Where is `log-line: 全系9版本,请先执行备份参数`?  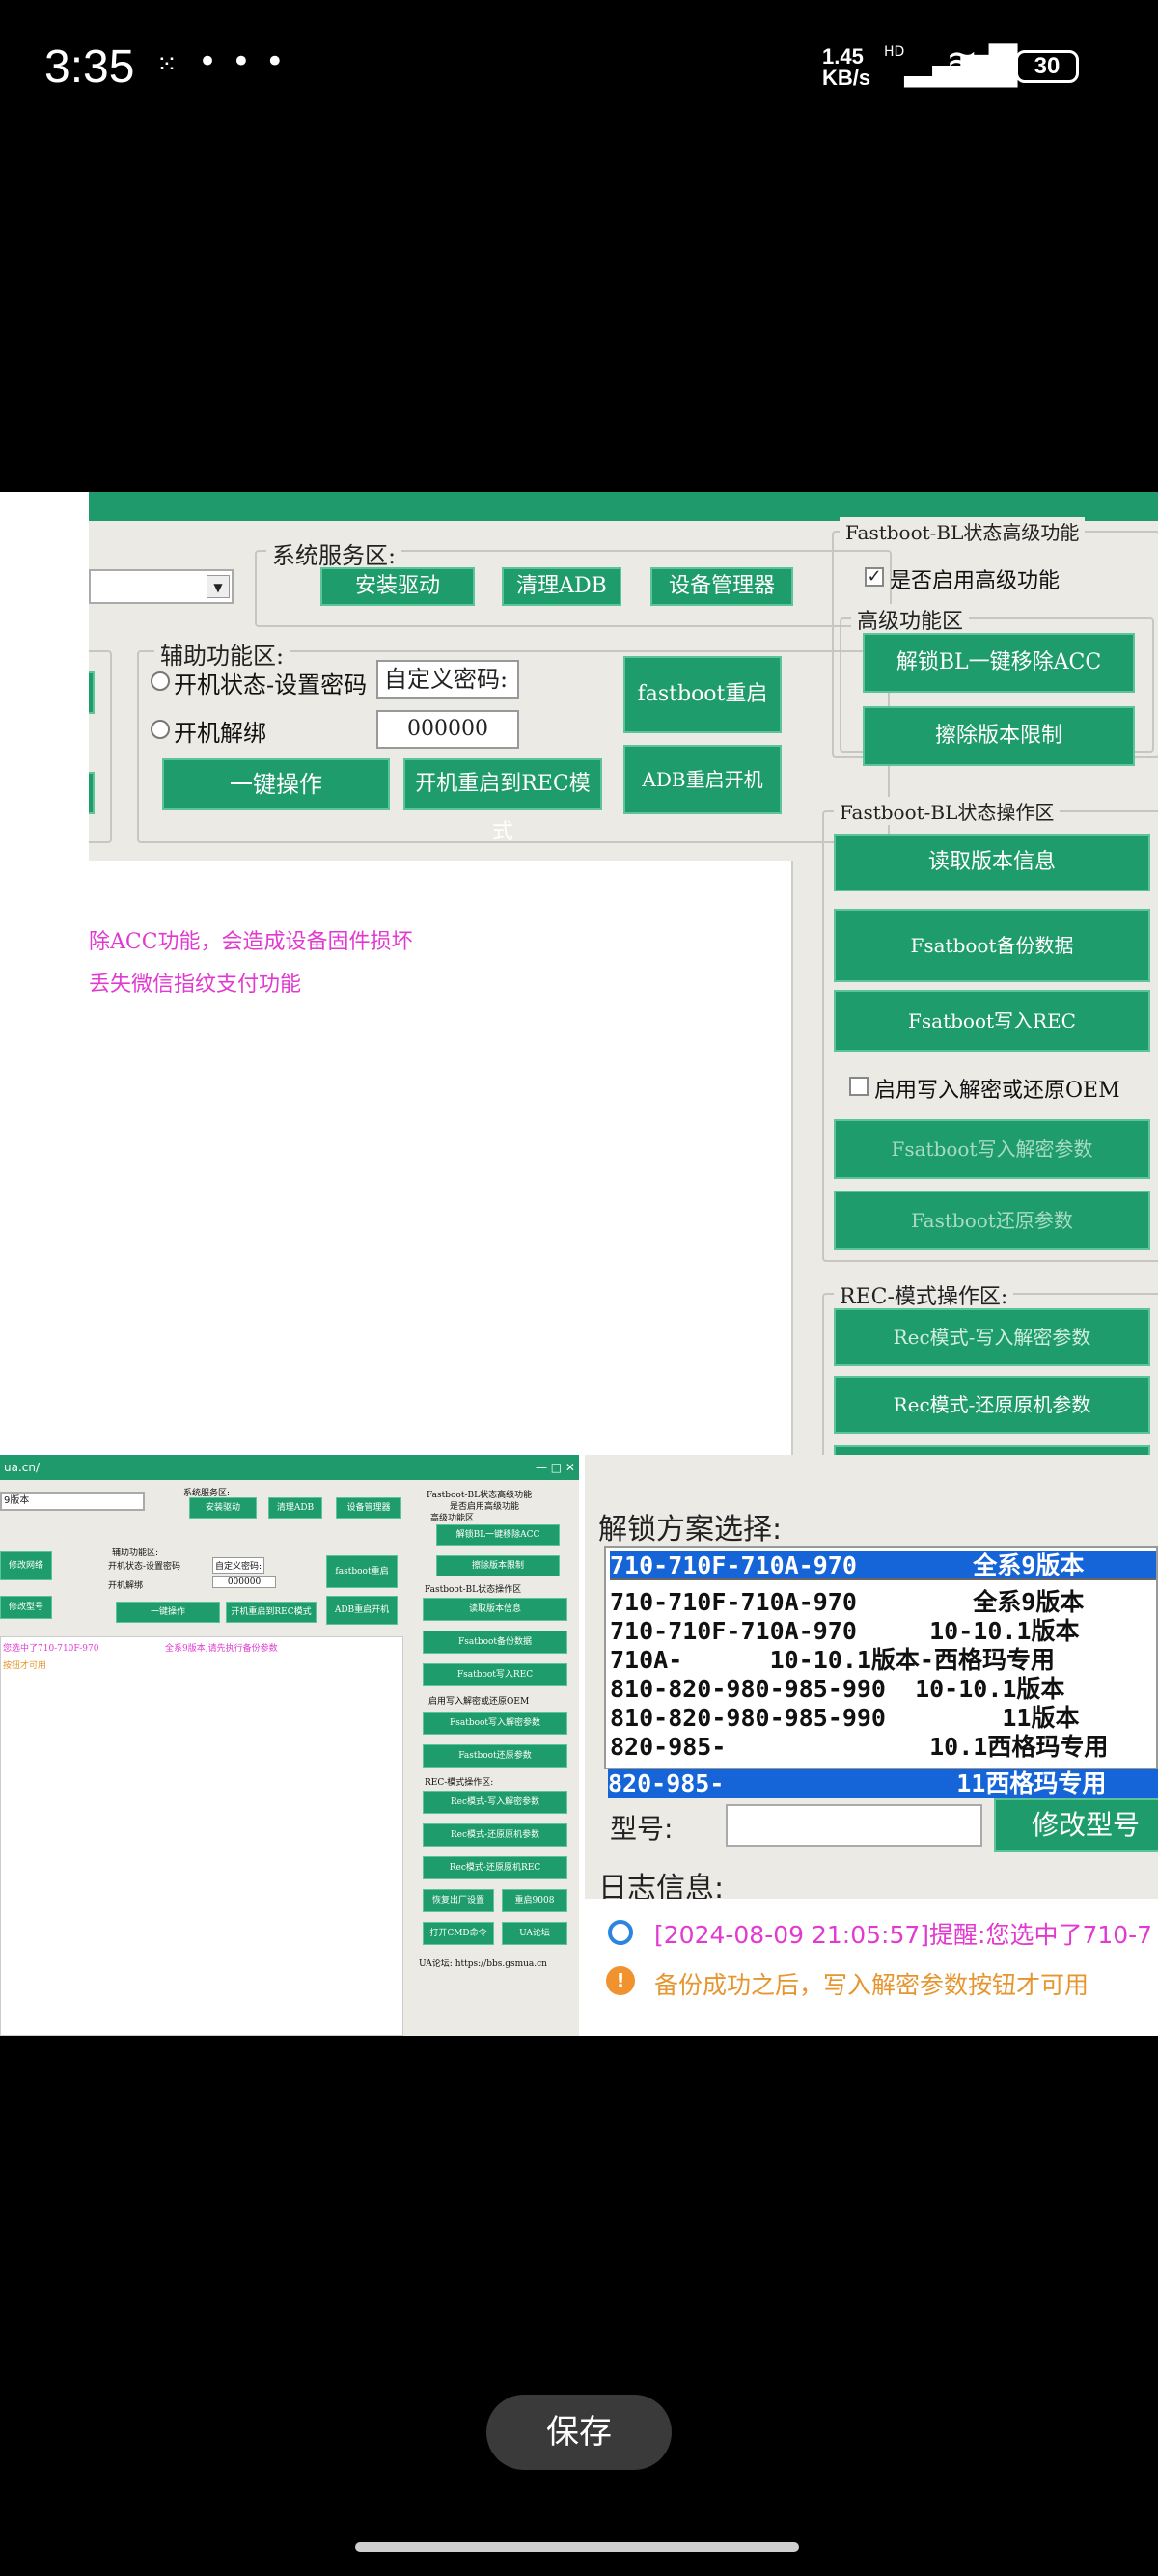 log-line: 全系9版本,请先执行备份参数 is located at coordinates (221, 1649).